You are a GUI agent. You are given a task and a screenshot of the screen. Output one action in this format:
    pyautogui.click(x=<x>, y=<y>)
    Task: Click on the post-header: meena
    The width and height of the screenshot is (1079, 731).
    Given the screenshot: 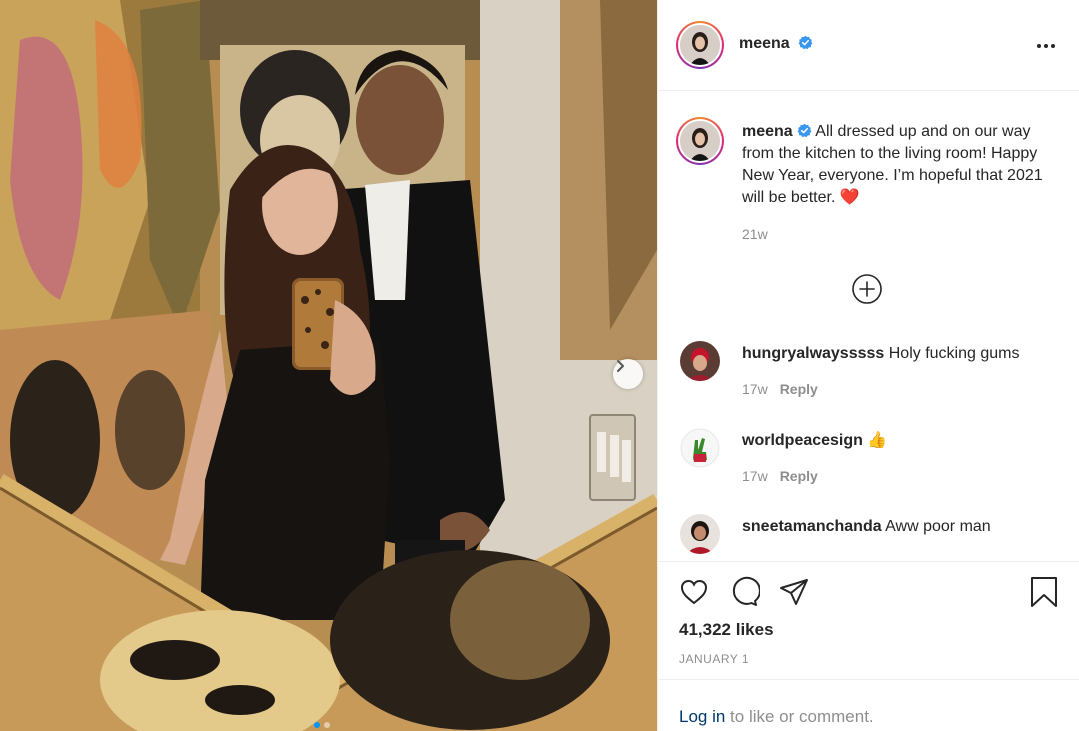 What is the action you would take?
    pyautogui.click(x=868, y=45)
    